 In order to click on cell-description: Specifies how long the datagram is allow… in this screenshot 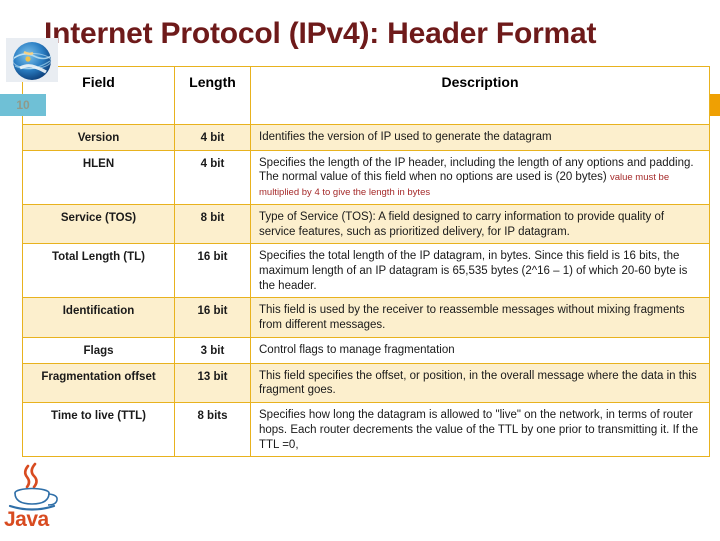, I will do `click(480, 430)`.